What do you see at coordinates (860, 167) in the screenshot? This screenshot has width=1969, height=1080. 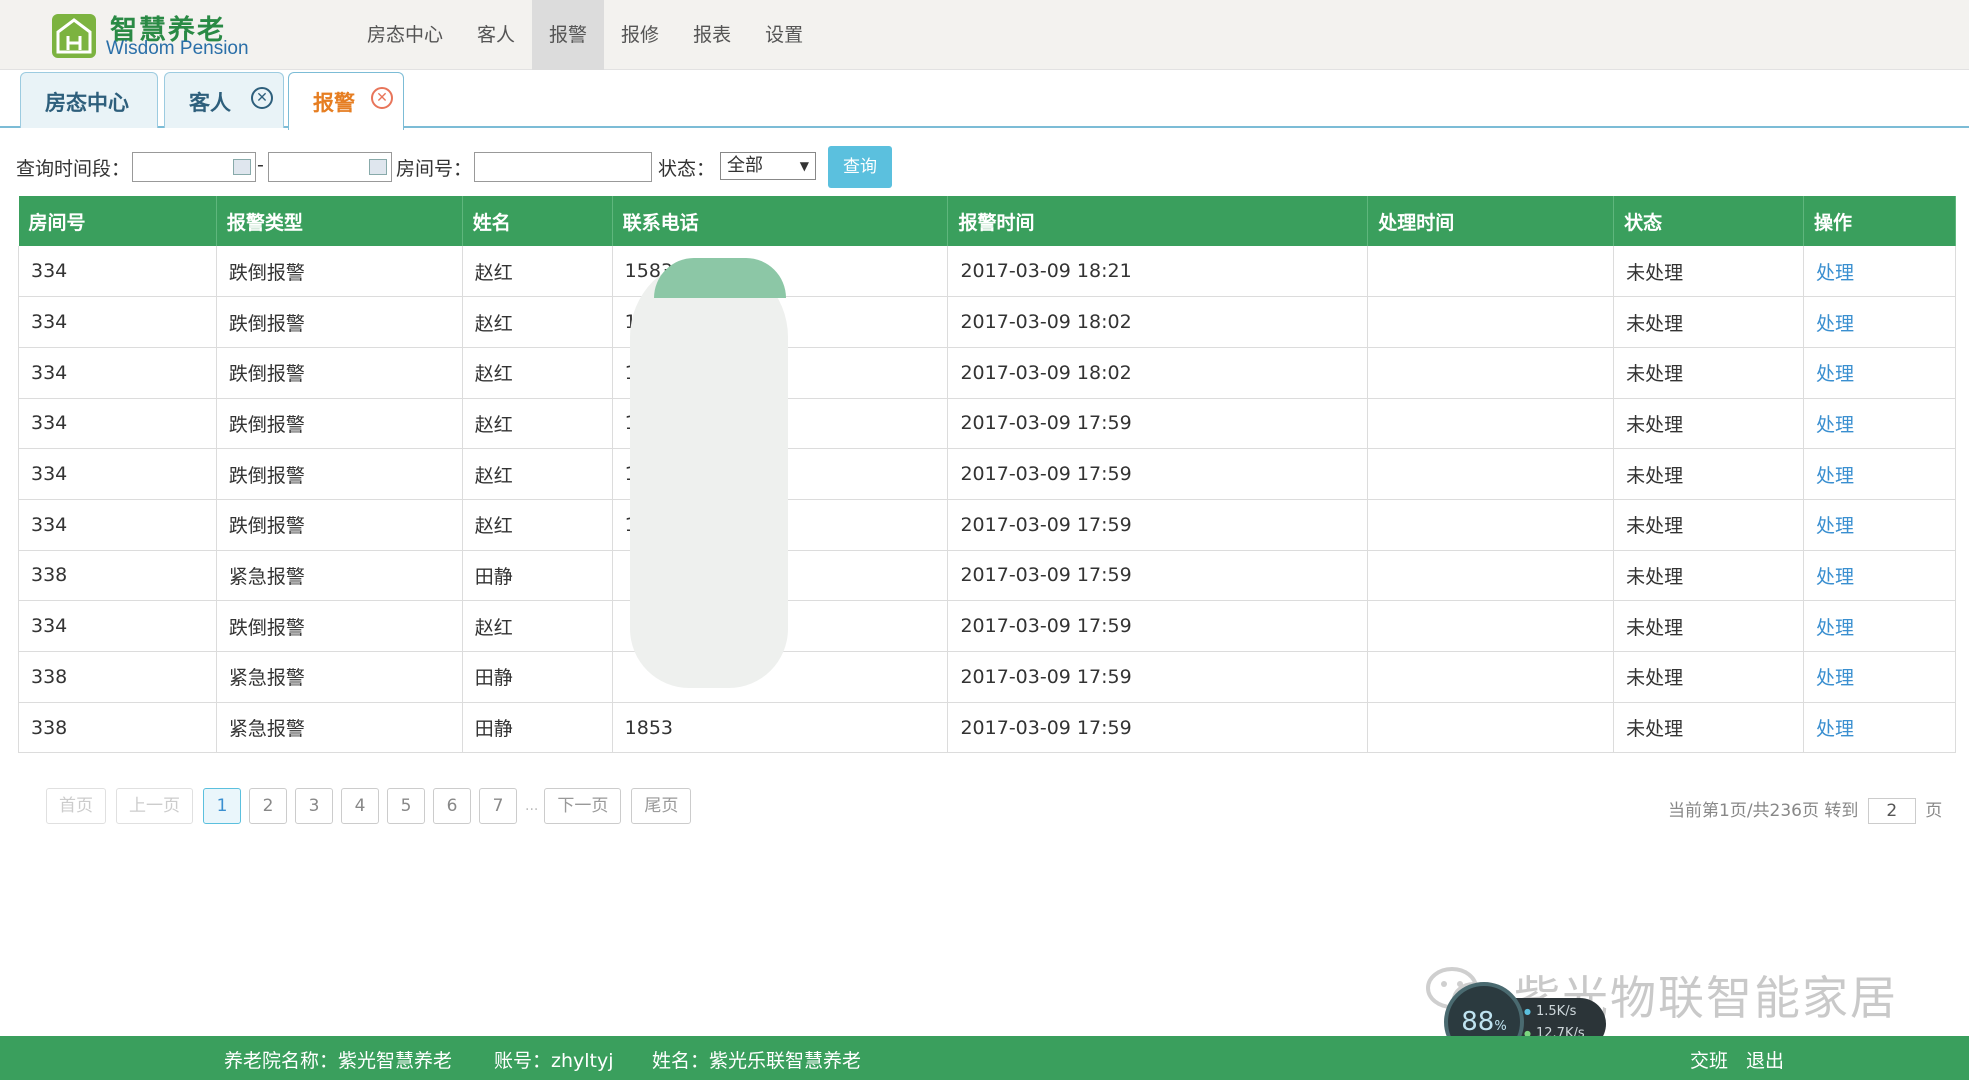 I see `query-button: 查询` at bounding box center [860, 167].